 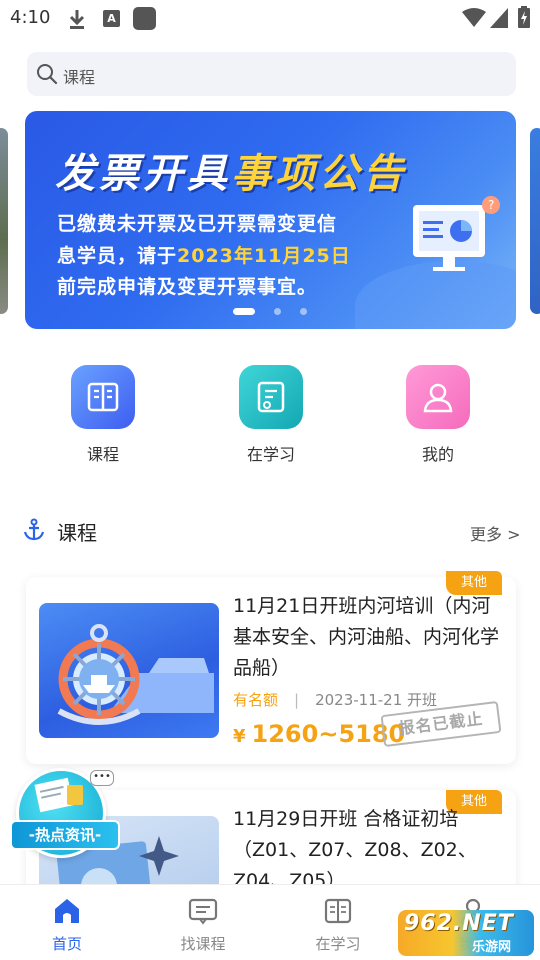 What do you see at coordinates (102, 454) in the screenshot?
I see `quick-nav-course-label: 课程` at bounding box center [102, 454].